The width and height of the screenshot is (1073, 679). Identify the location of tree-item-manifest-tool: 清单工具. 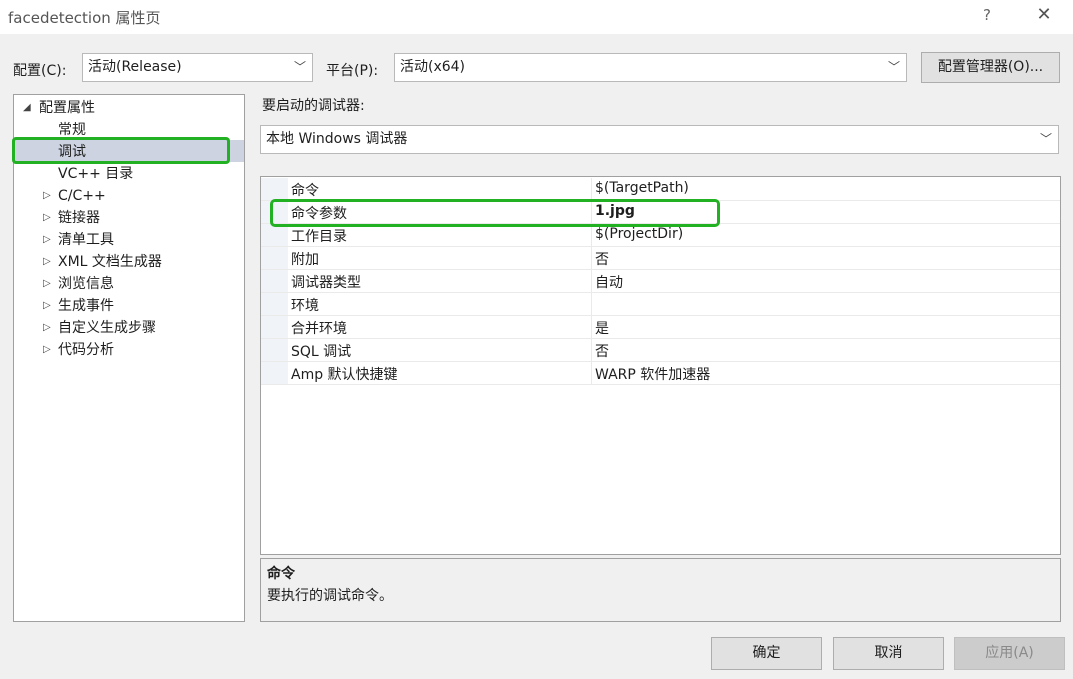
(86, 240).